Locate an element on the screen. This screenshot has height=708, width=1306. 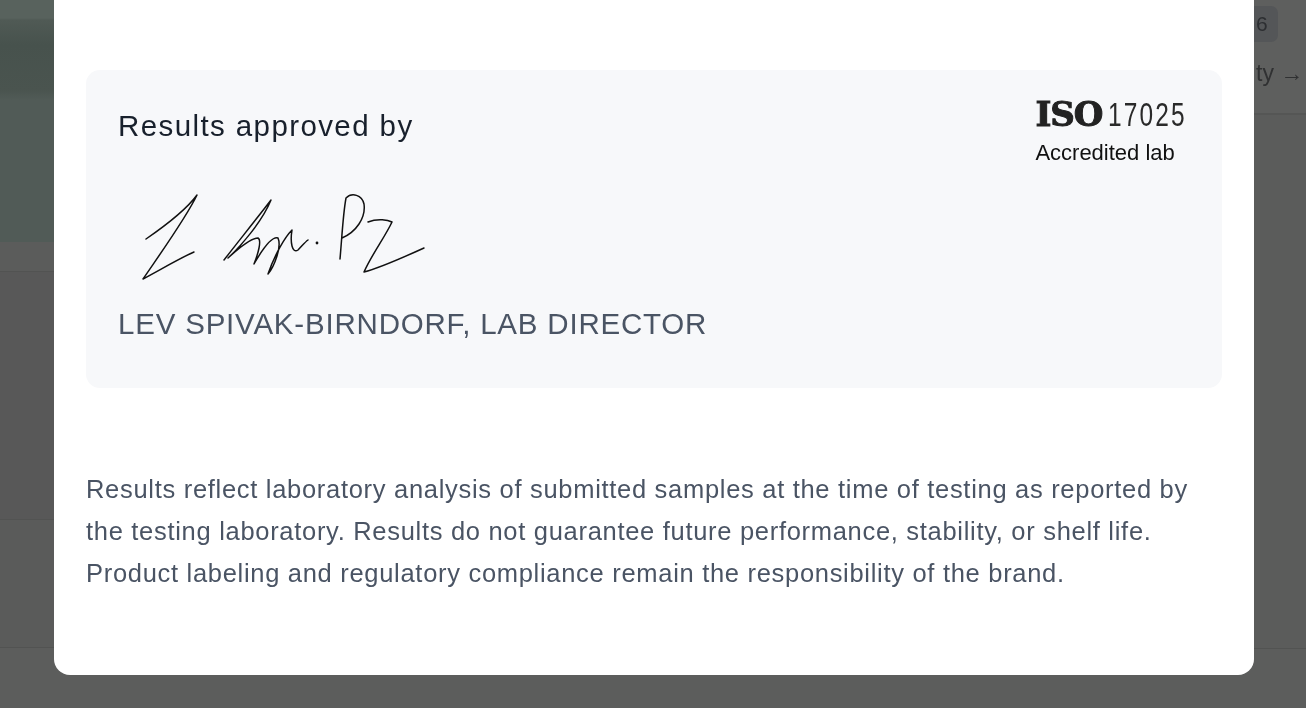
approval-heading: Results approved by is located at coordinates (266, 126).